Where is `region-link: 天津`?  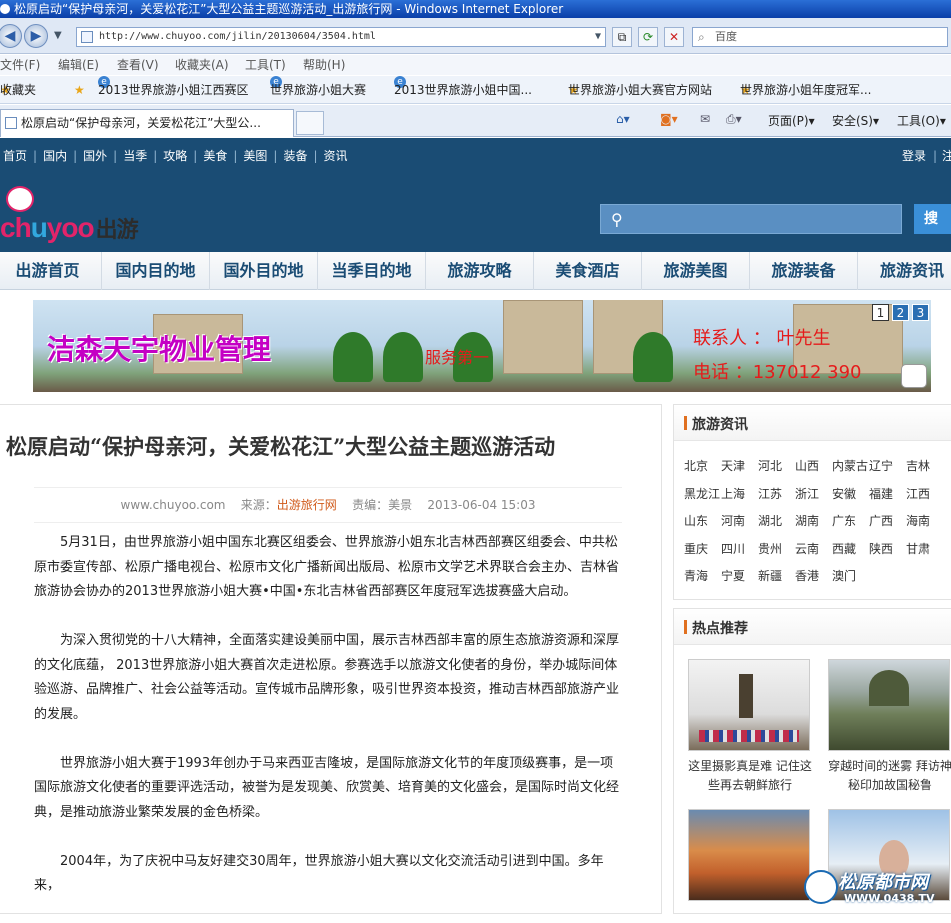
region-link: 天津 is located at coordinates (739, 467).